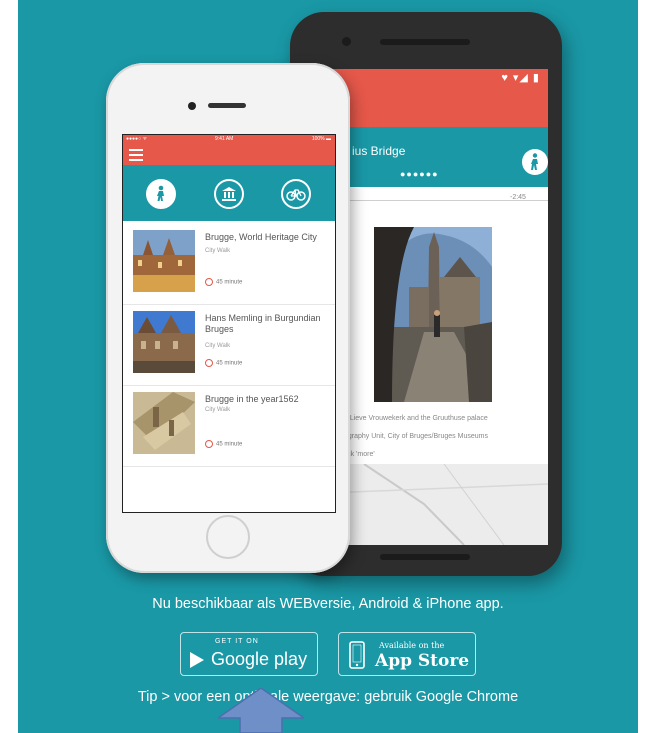 This screenshot has width=648, height=733. What do you see at coordinates (346, 41) in the screenshot?
I see `android-camera` at bounding box center [346, 41].